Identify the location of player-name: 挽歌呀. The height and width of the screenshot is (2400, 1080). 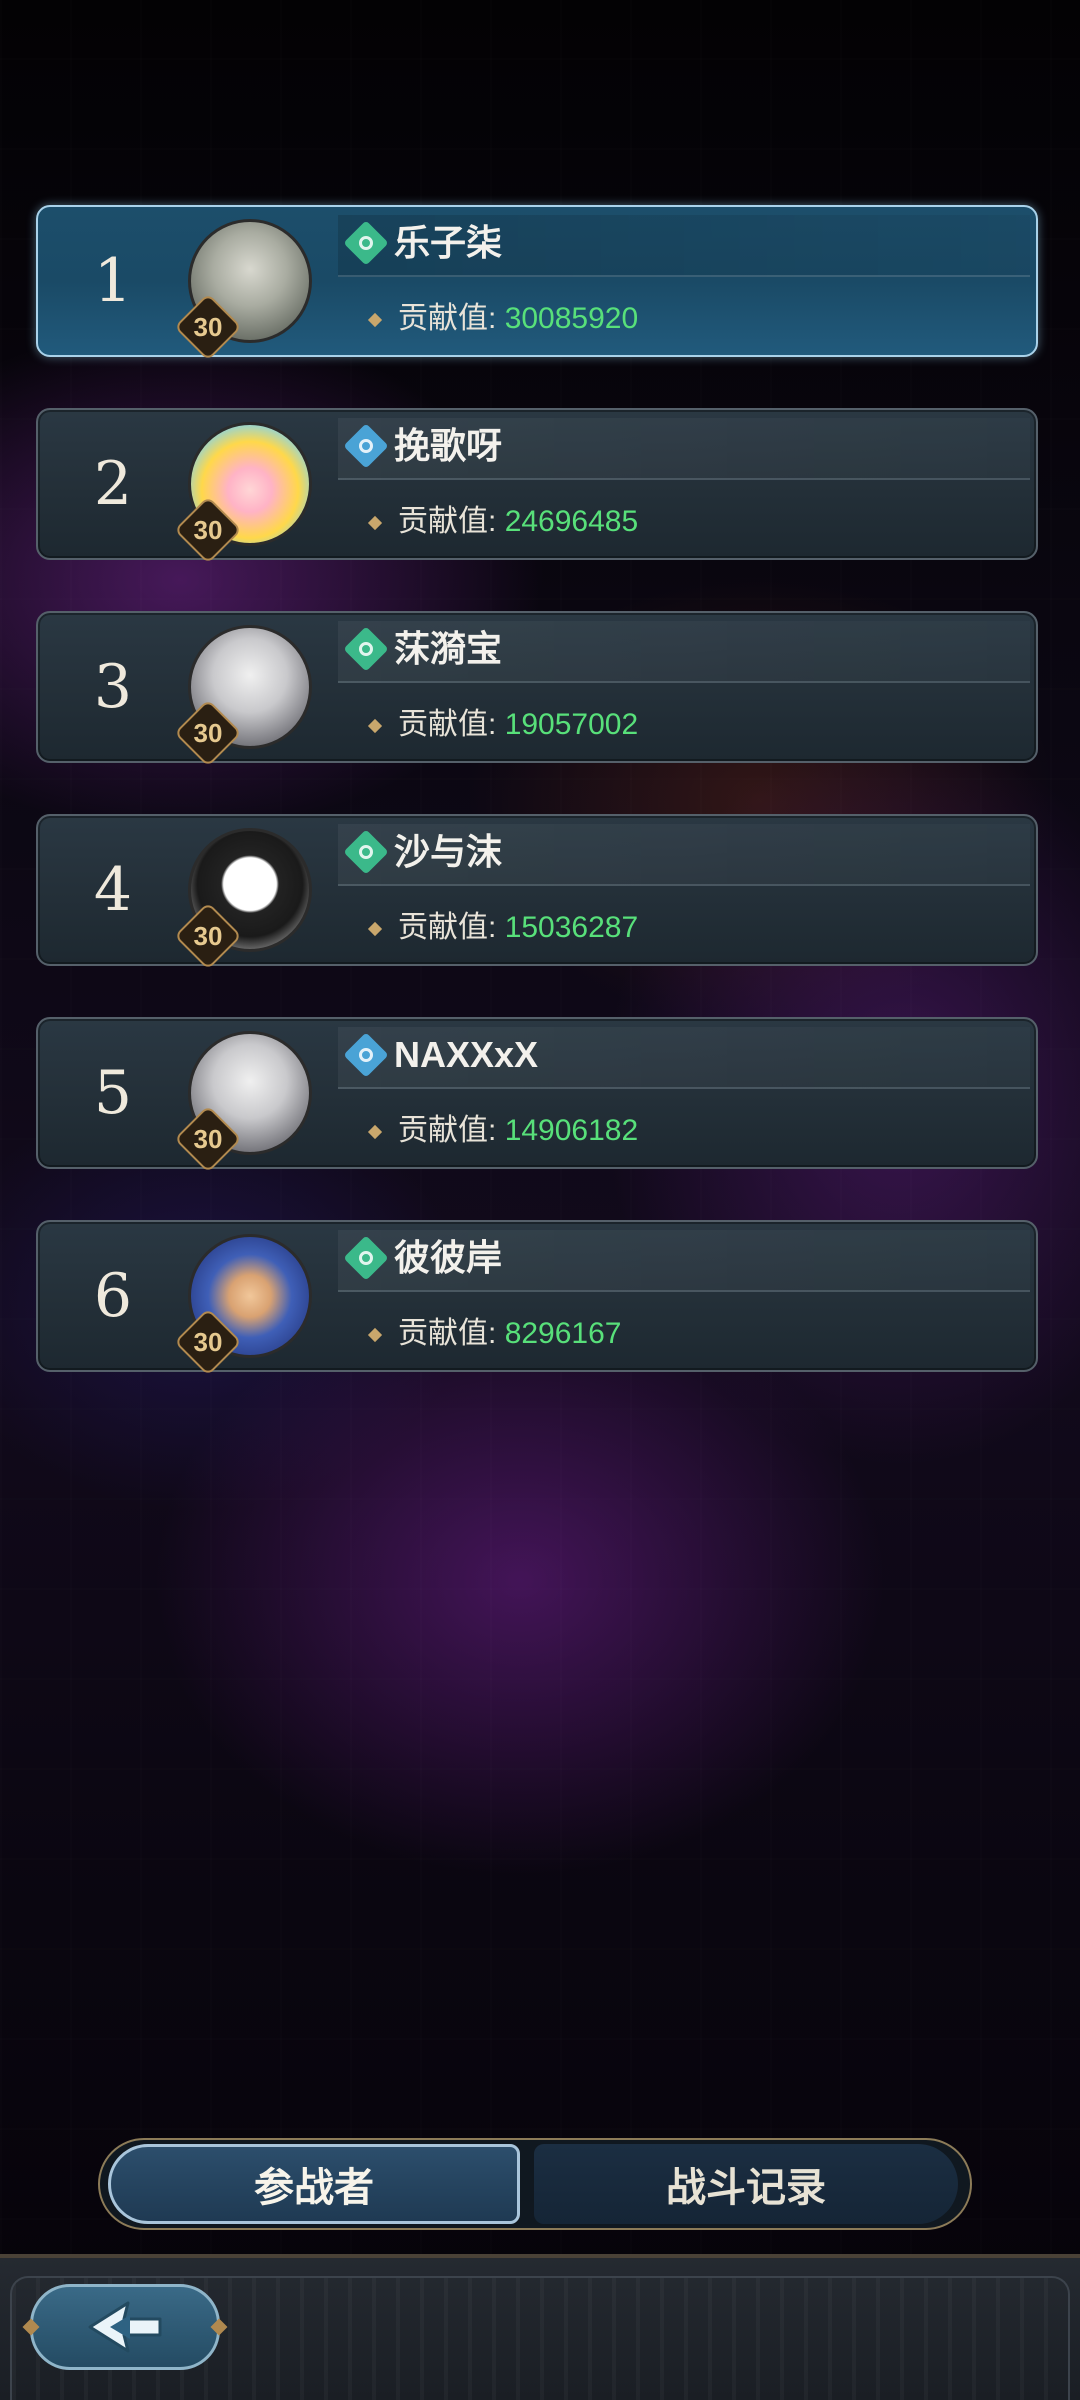
(448, 445).